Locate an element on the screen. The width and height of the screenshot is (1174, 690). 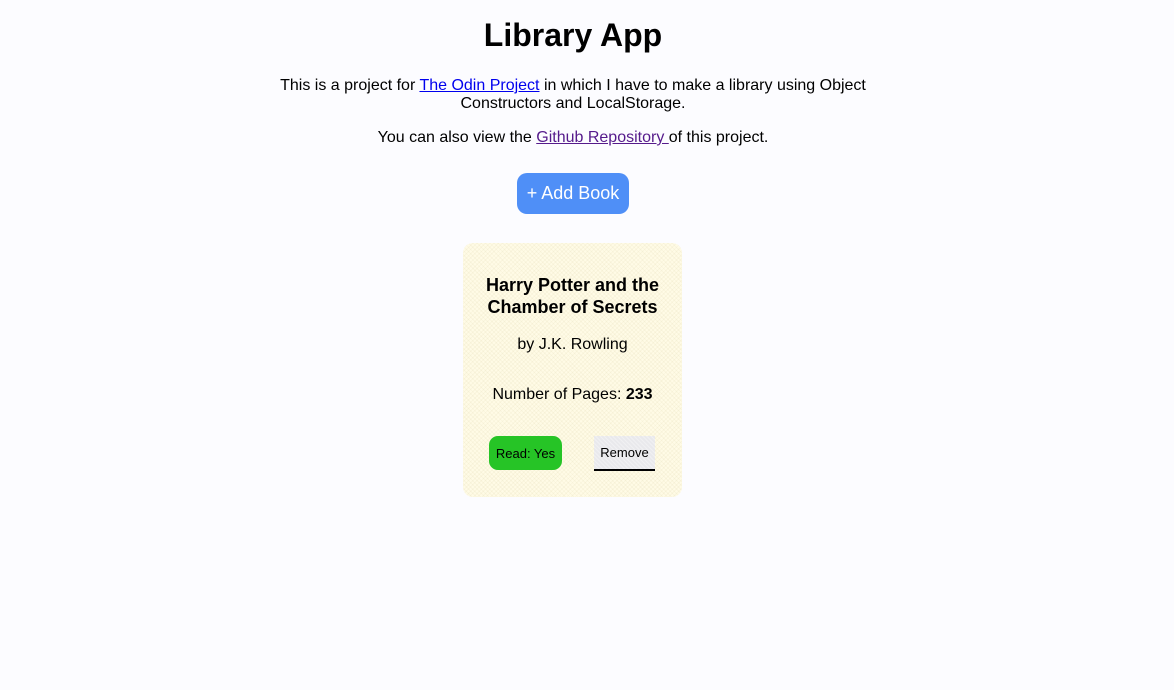
read-toggle-button: Read: Yes is located at coordinates (525, 453).